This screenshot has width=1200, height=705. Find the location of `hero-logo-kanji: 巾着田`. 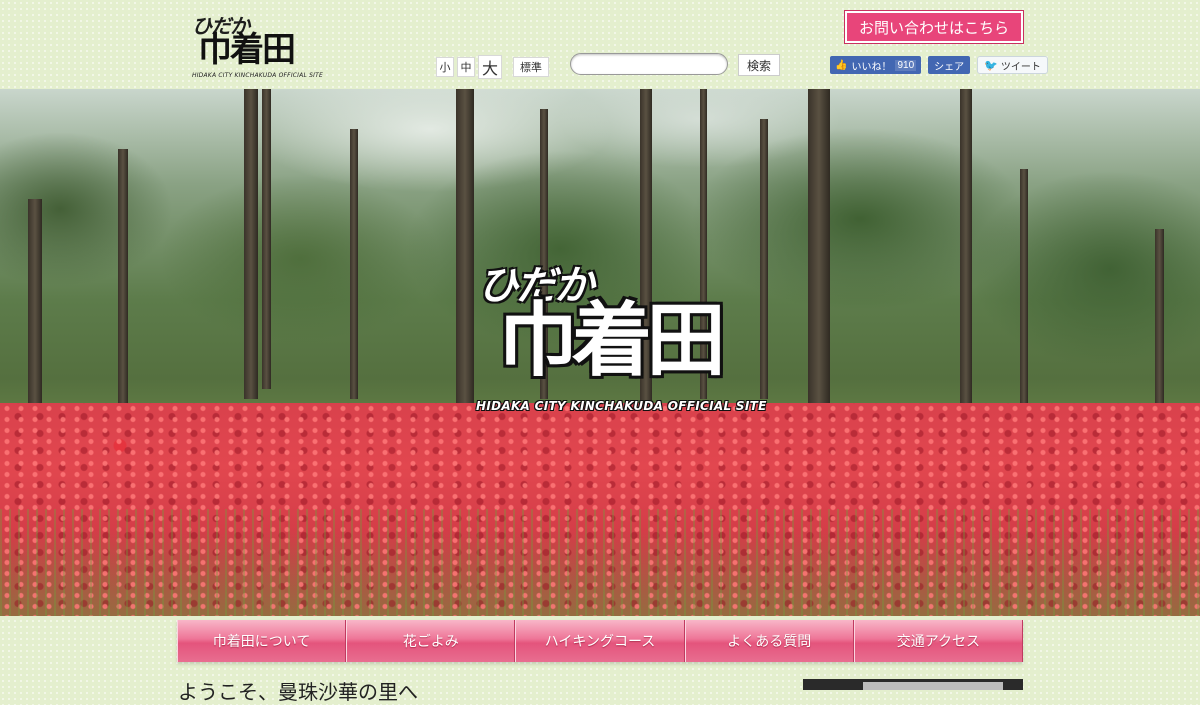

hero-logo-kanji: 巾着田 is located at coordinates (612, 340).